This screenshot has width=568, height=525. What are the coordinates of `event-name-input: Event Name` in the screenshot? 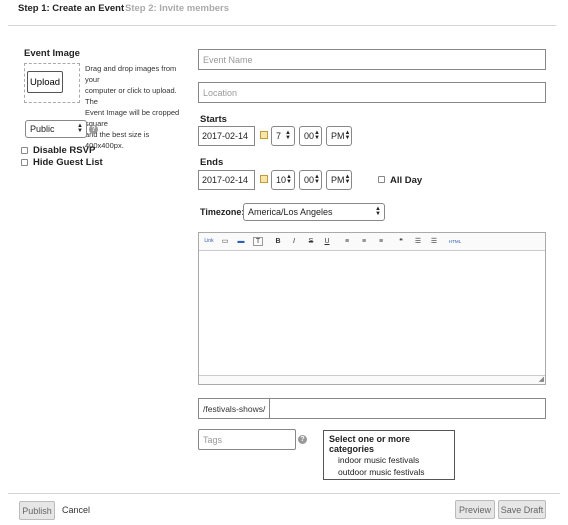 It's located at (372, 59).